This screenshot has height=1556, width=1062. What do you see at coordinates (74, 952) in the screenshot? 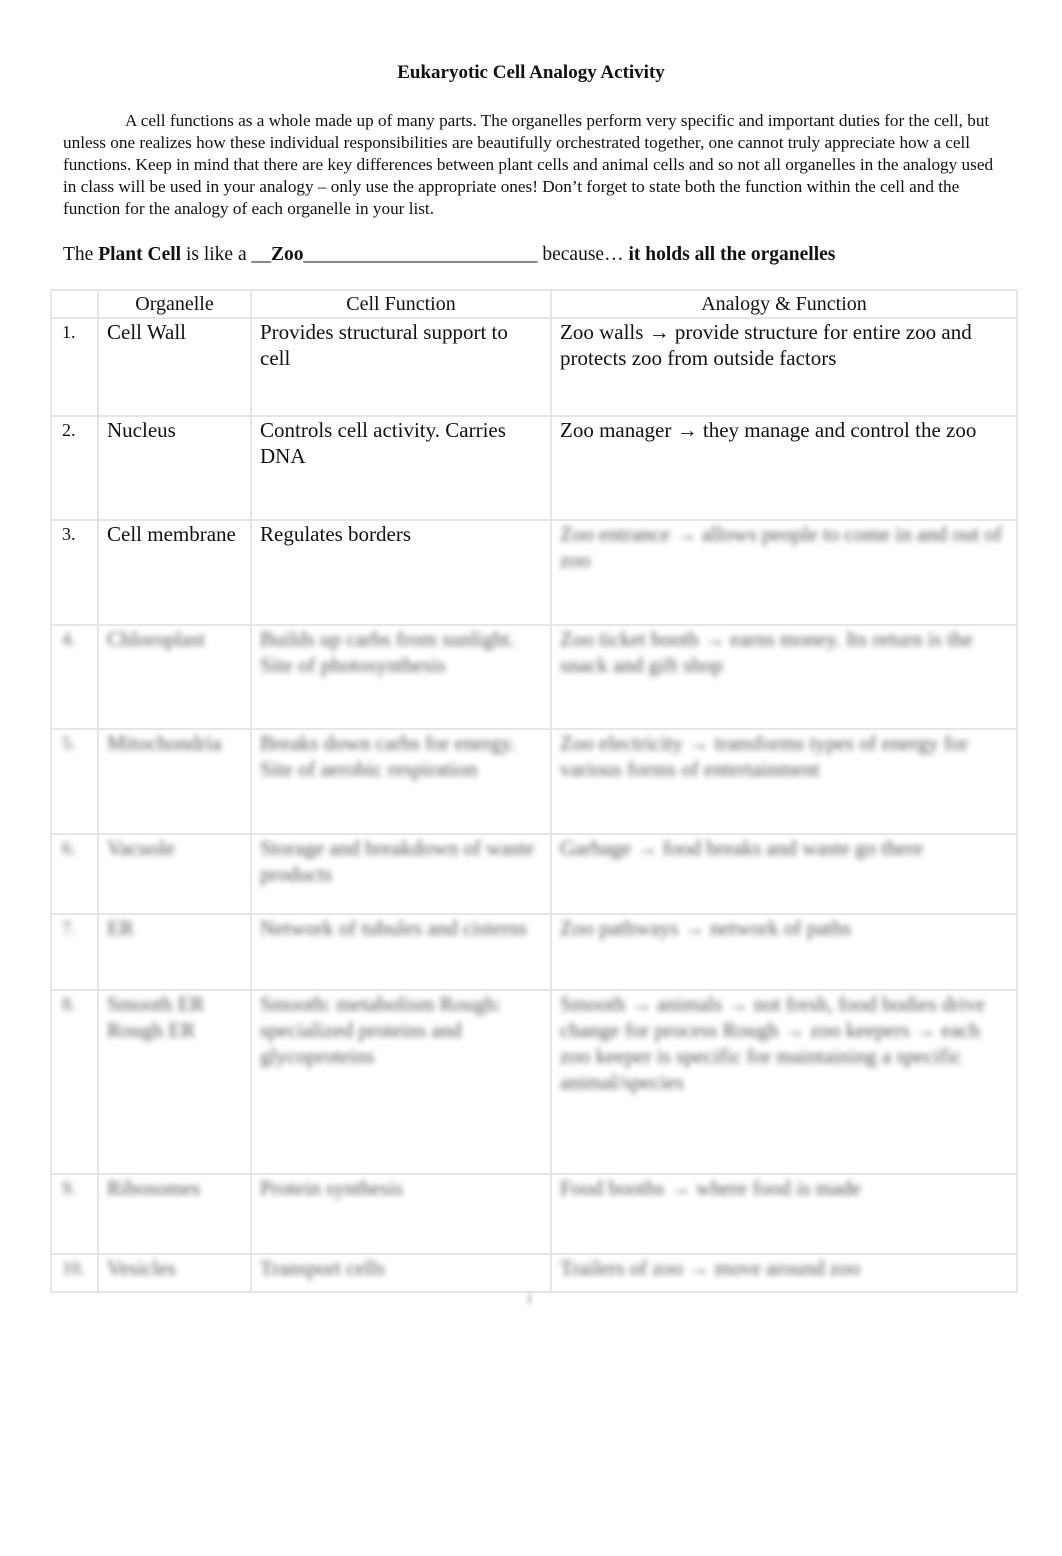
I see `row-number: 7.` at bounding box center [74, 952].